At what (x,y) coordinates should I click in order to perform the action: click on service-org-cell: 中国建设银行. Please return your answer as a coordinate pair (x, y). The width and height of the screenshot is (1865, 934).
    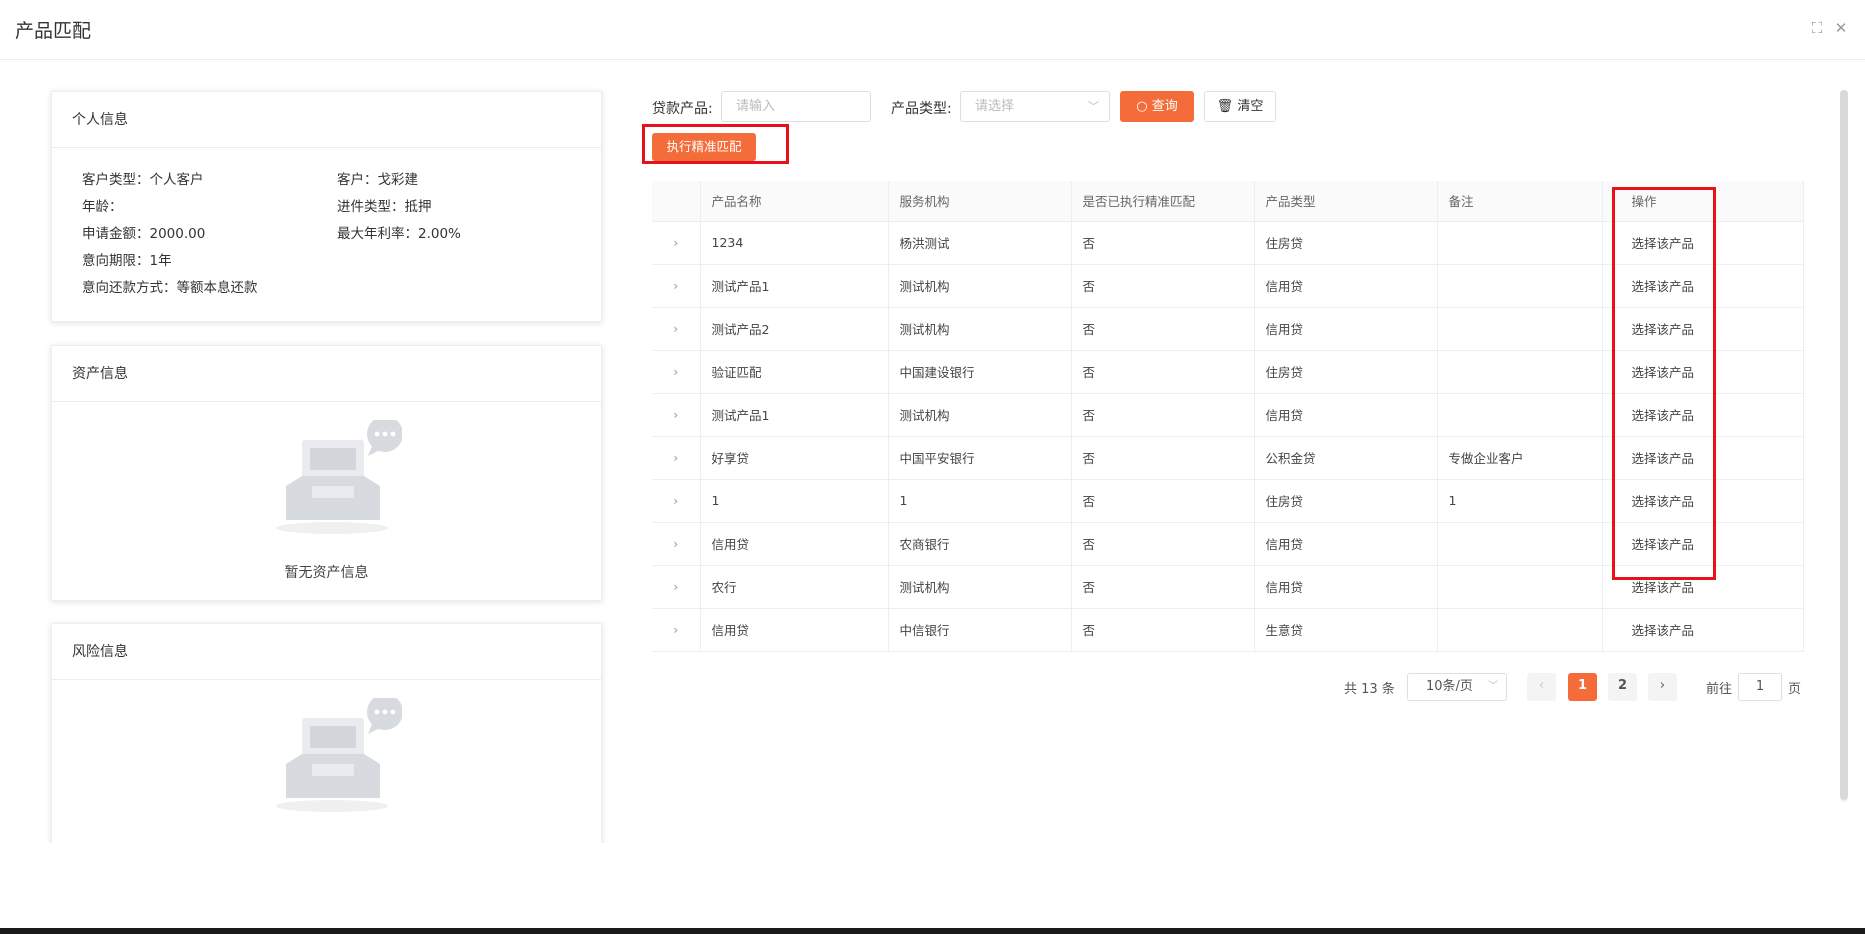
    Looking at the image, I should click on (980, 372).